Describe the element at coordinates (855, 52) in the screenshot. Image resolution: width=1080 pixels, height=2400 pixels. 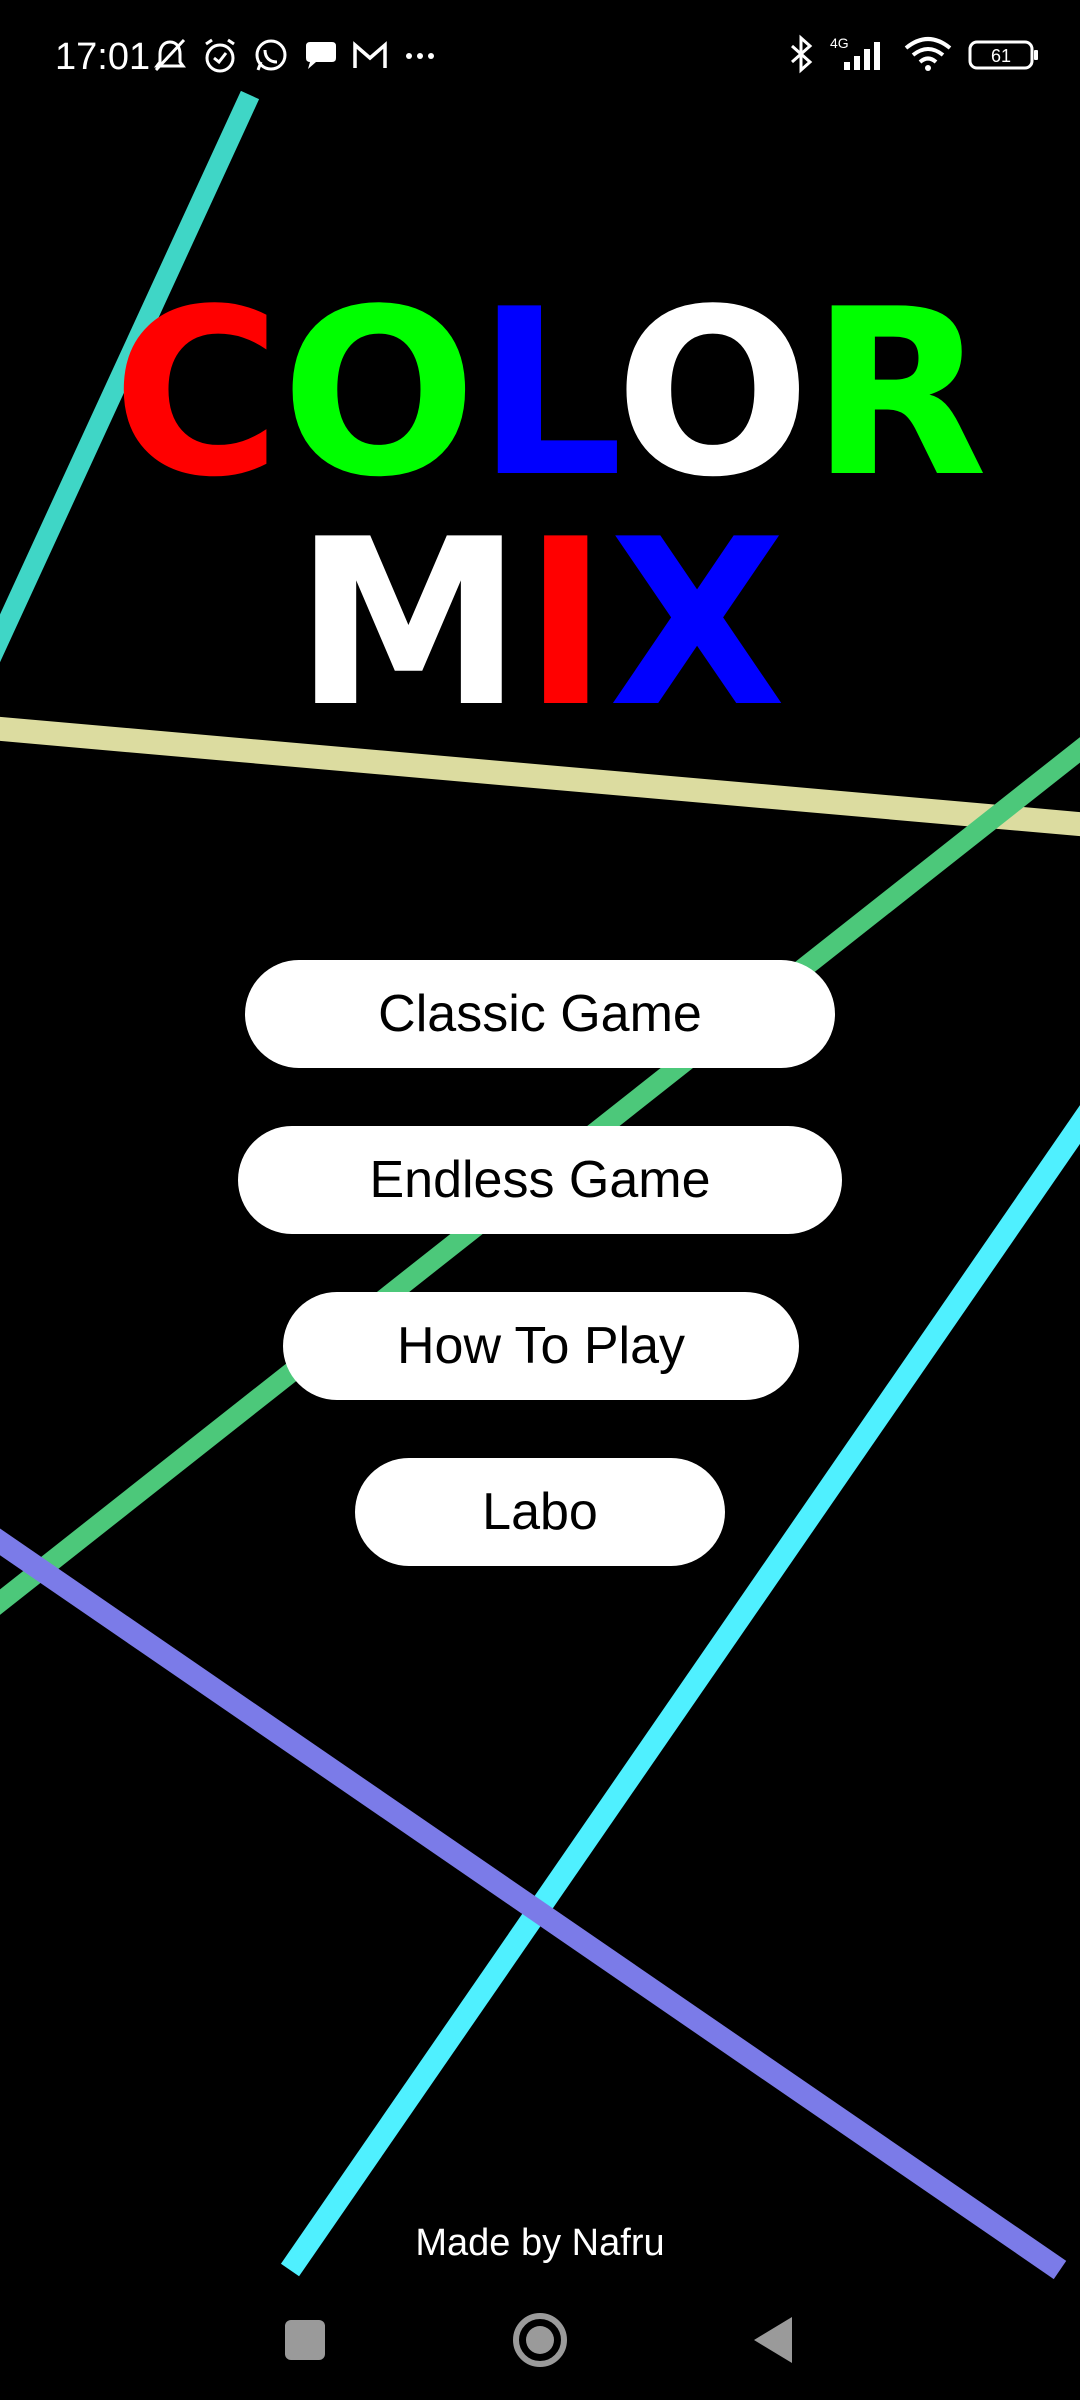
I see `cellular-signal-icon: 4G` at that location.